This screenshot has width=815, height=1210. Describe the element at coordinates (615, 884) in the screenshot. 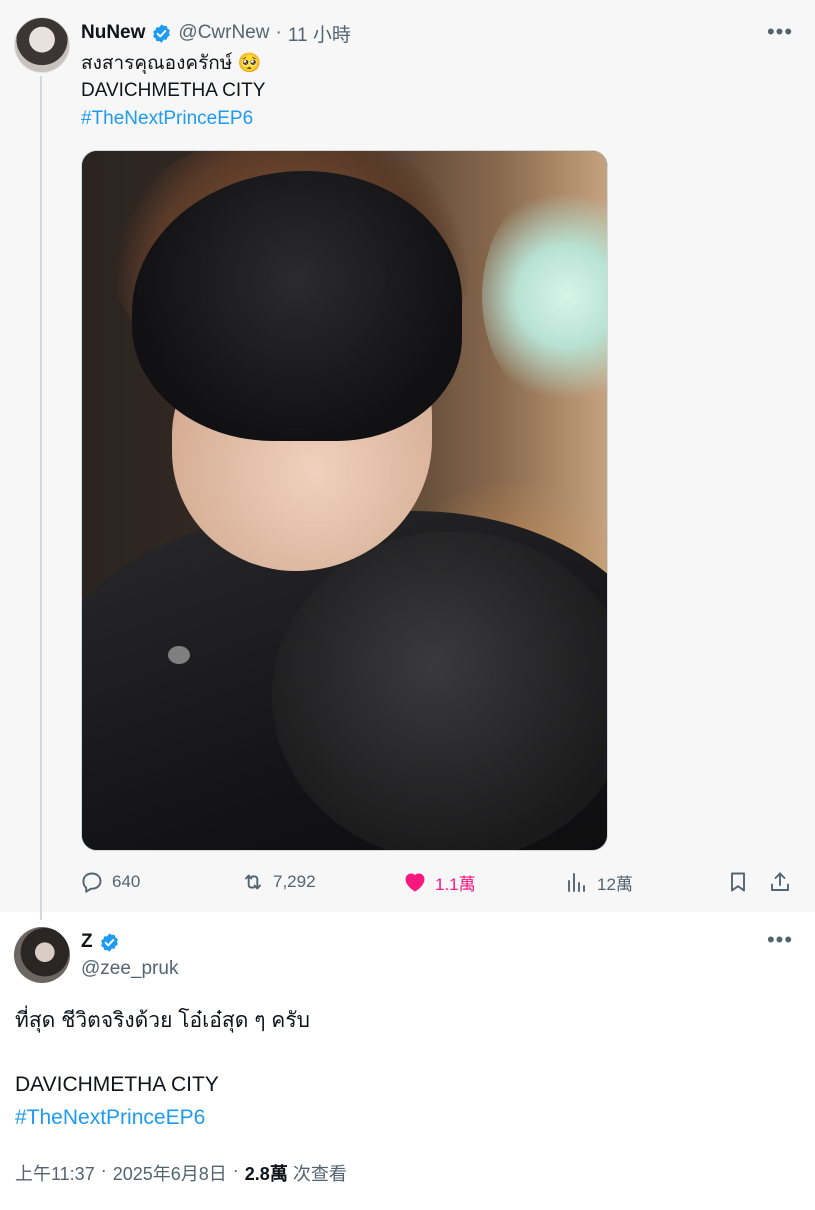

I see `view-count: 12萬` at that location.